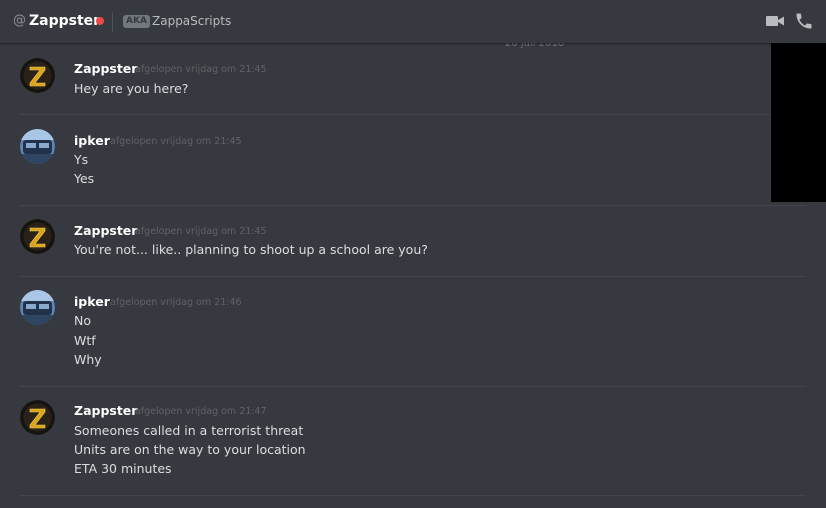 The width and height of the screenshot is (826, 508). Describe the element at coordinates (84, 178) in the screenshot. I see `message-text: Yes` at that location.